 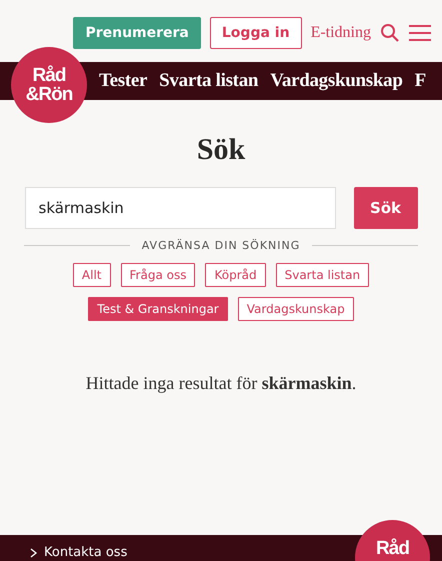 I want to click on logo-text: &Rön, so click(x=49, y=94).